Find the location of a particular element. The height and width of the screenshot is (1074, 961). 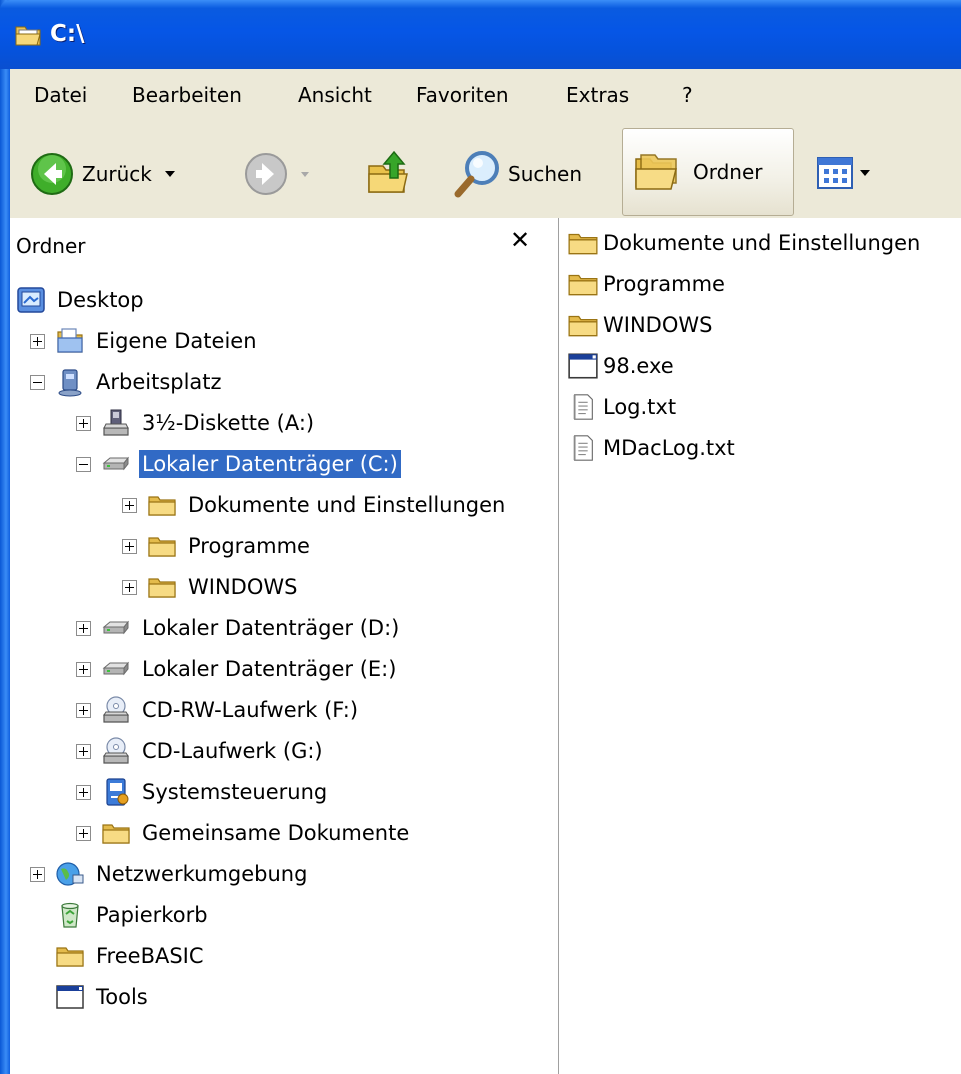

menu-help: ? is located at coordinates (687, 95).